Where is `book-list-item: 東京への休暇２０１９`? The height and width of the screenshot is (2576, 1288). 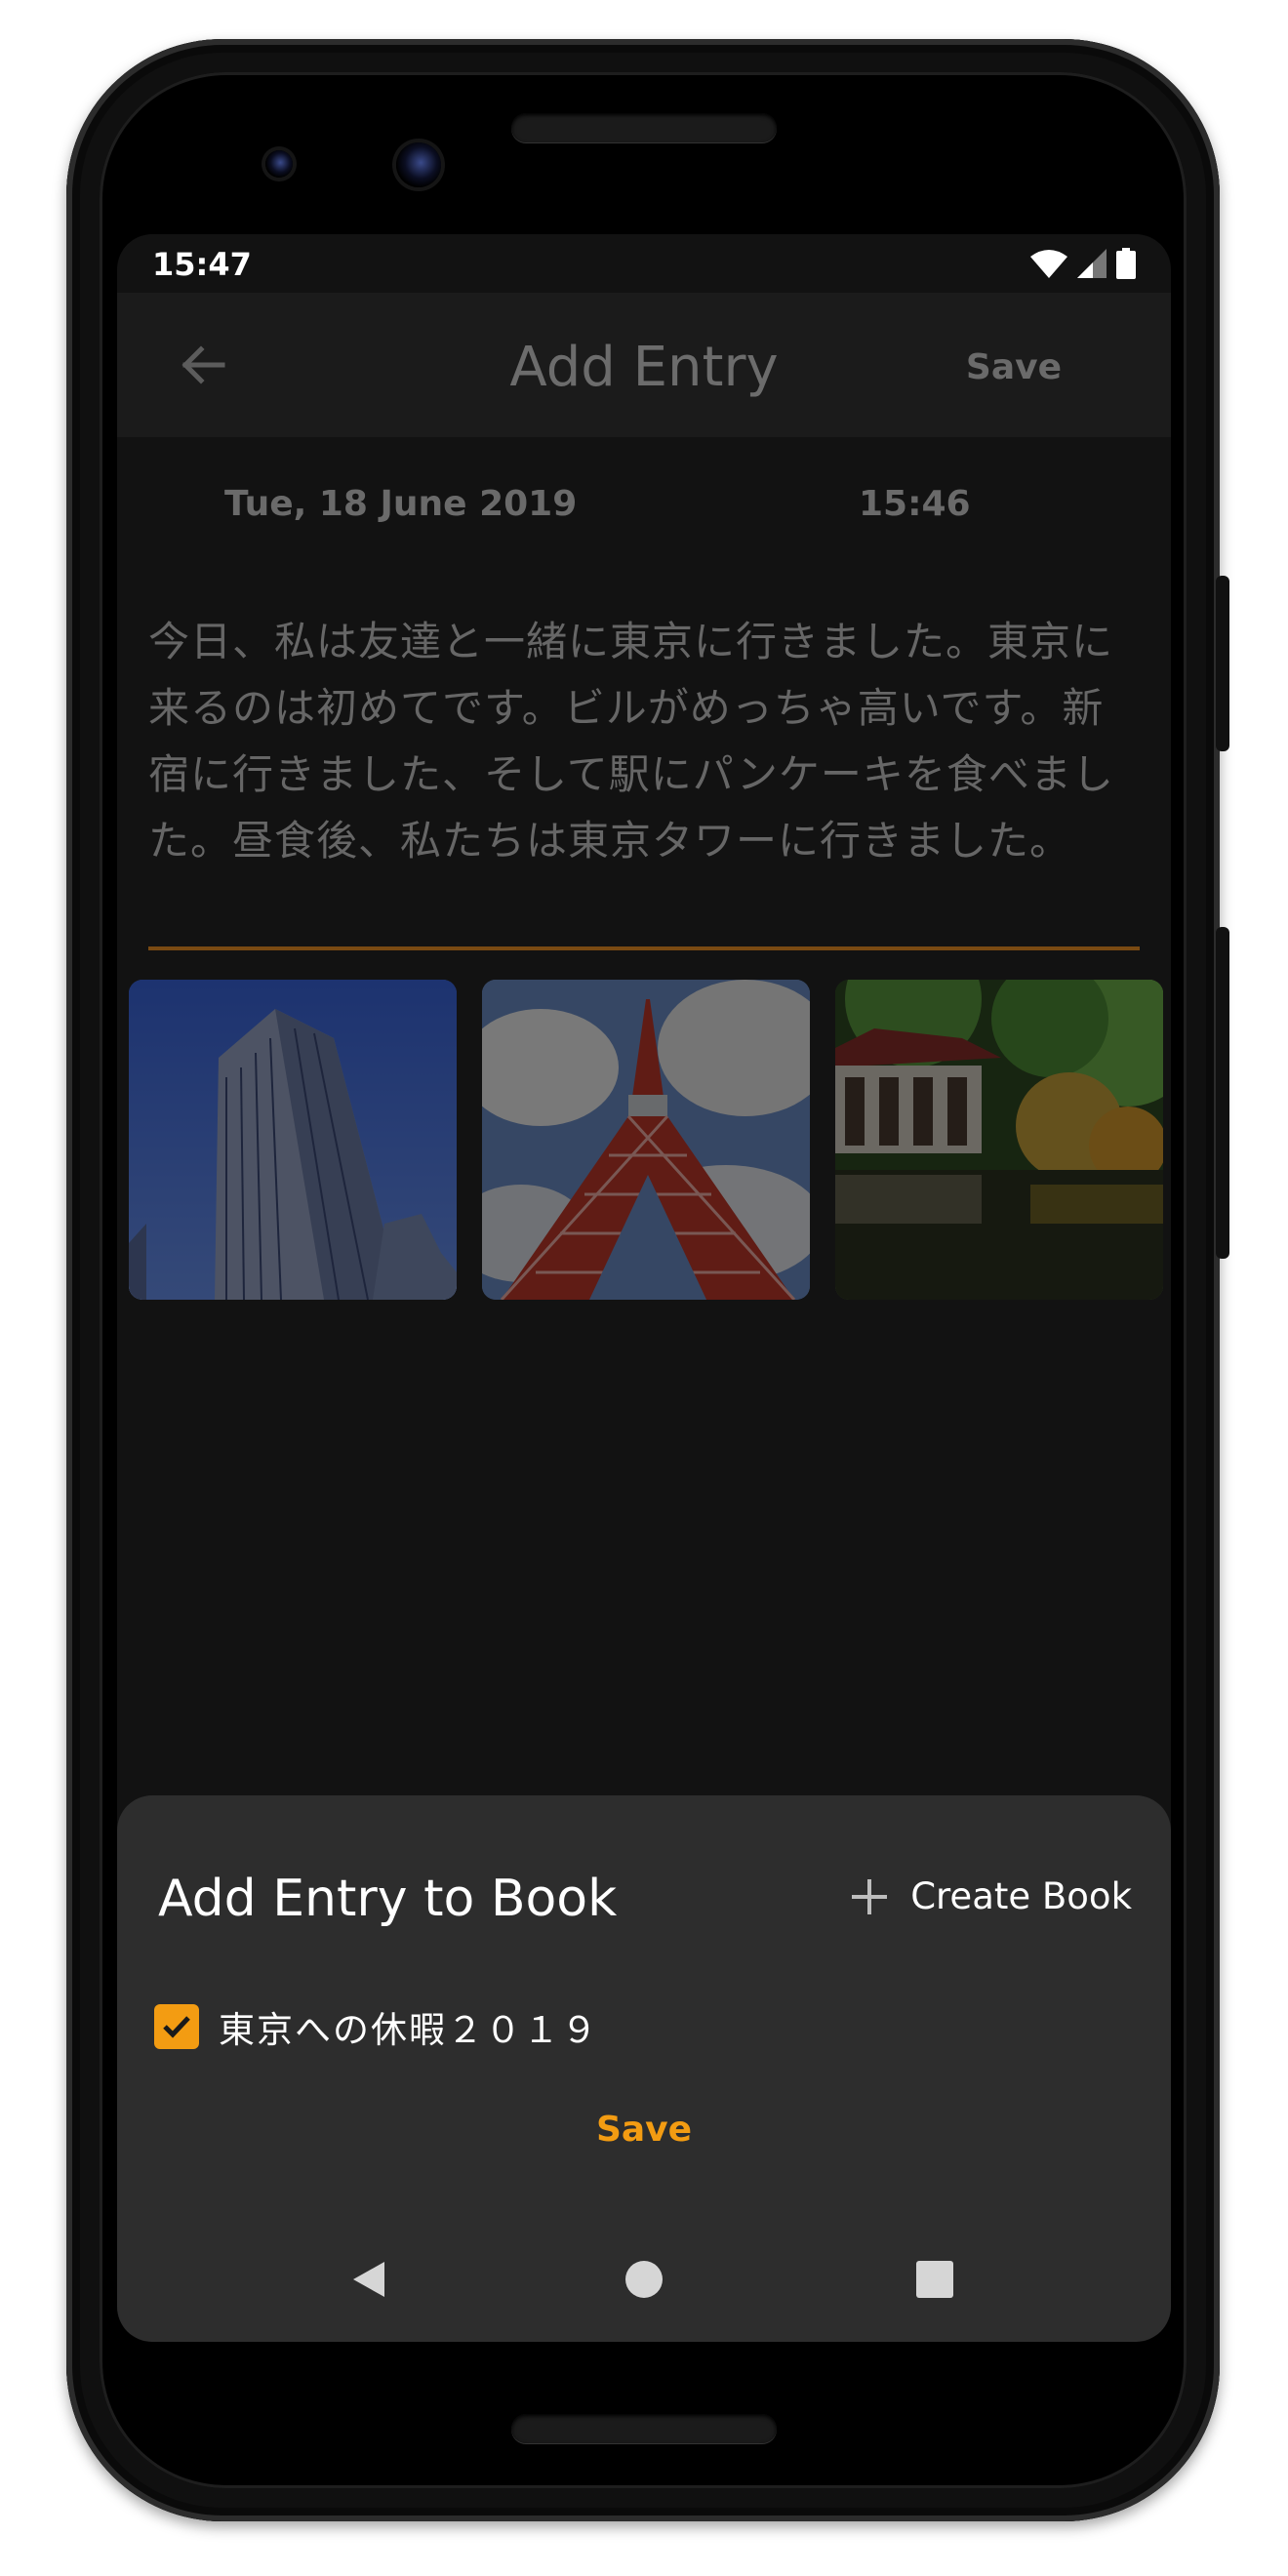
book-list-item: 東京への休暇２０１９ is located at coordinates (376, 2026).